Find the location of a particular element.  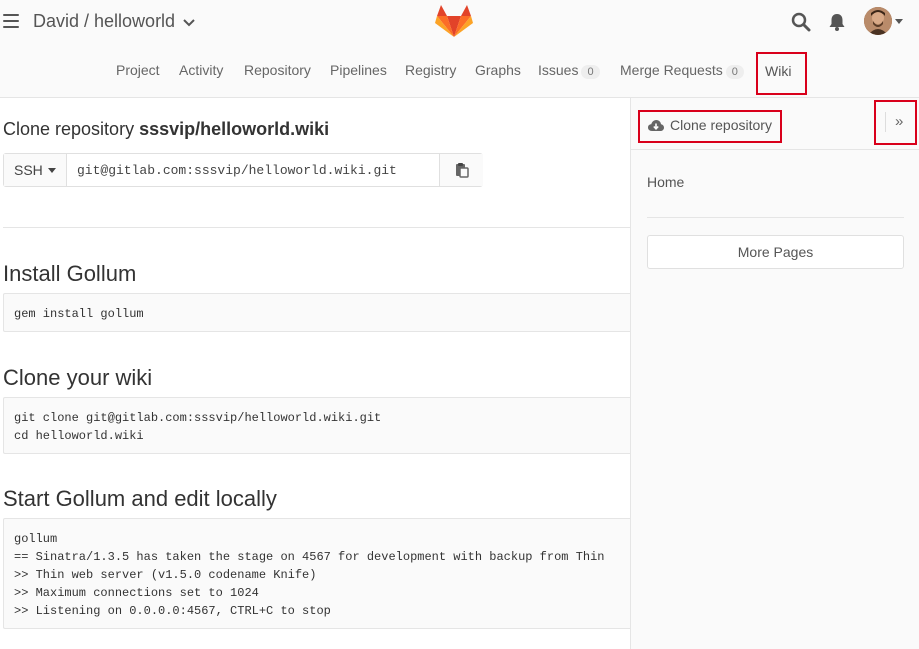

top-header: David / helloworld is located at coordinates (459, 22).